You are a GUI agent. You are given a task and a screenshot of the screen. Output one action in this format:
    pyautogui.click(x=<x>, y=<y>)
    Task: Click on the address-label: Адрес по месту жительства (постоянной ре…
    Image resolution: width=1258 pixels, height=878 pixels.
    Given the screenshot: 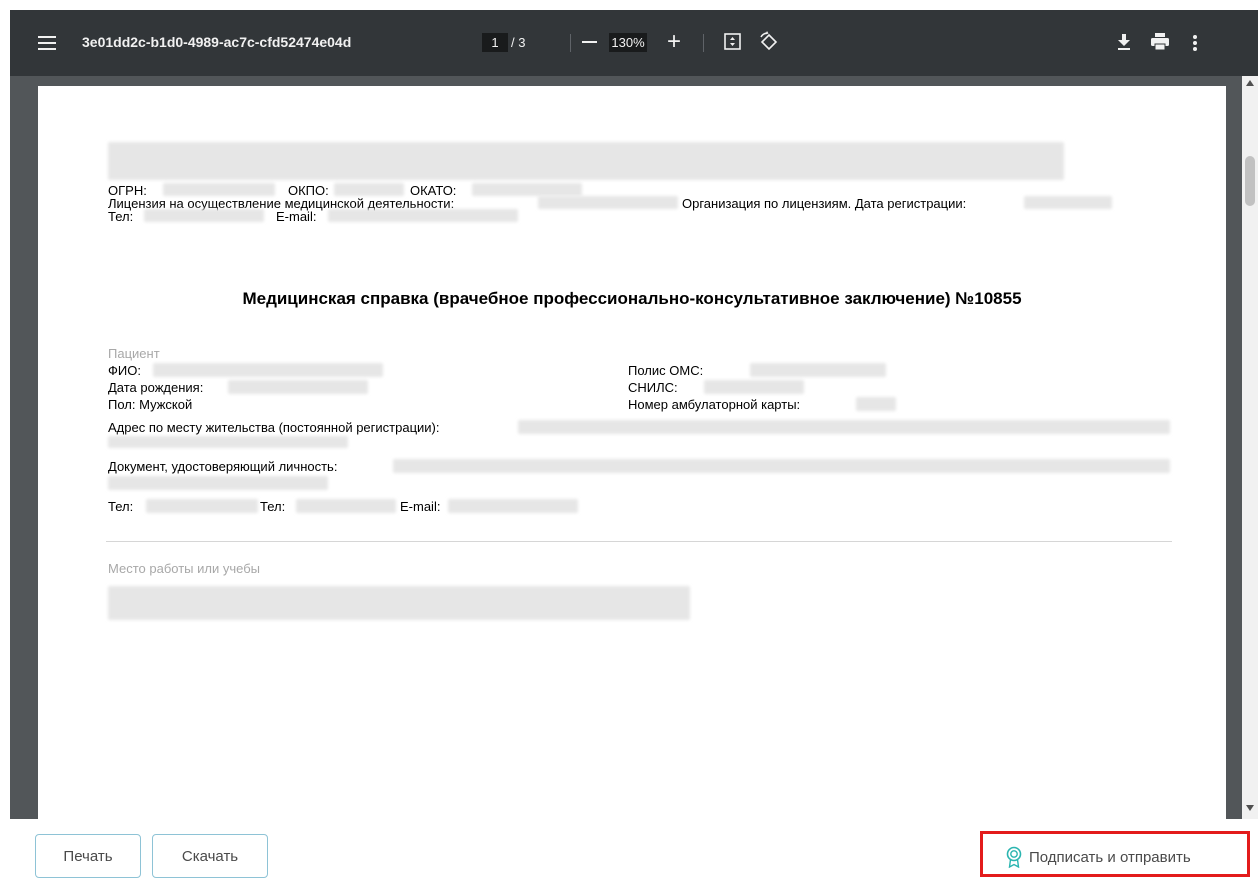 What is the action you would take?
    pyautogui.click(x=274, y=427)
    